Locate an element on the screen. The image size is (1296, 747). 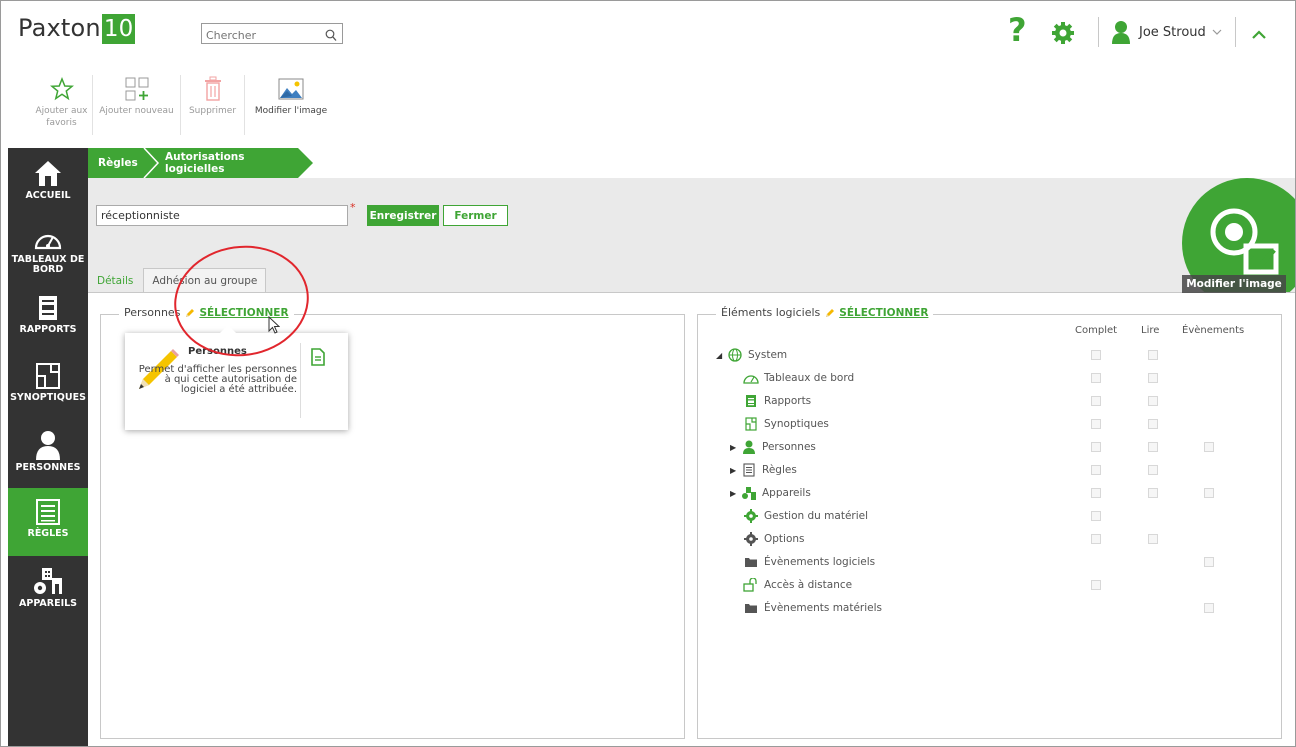
gear-icon is located at coordinates (751, 516).